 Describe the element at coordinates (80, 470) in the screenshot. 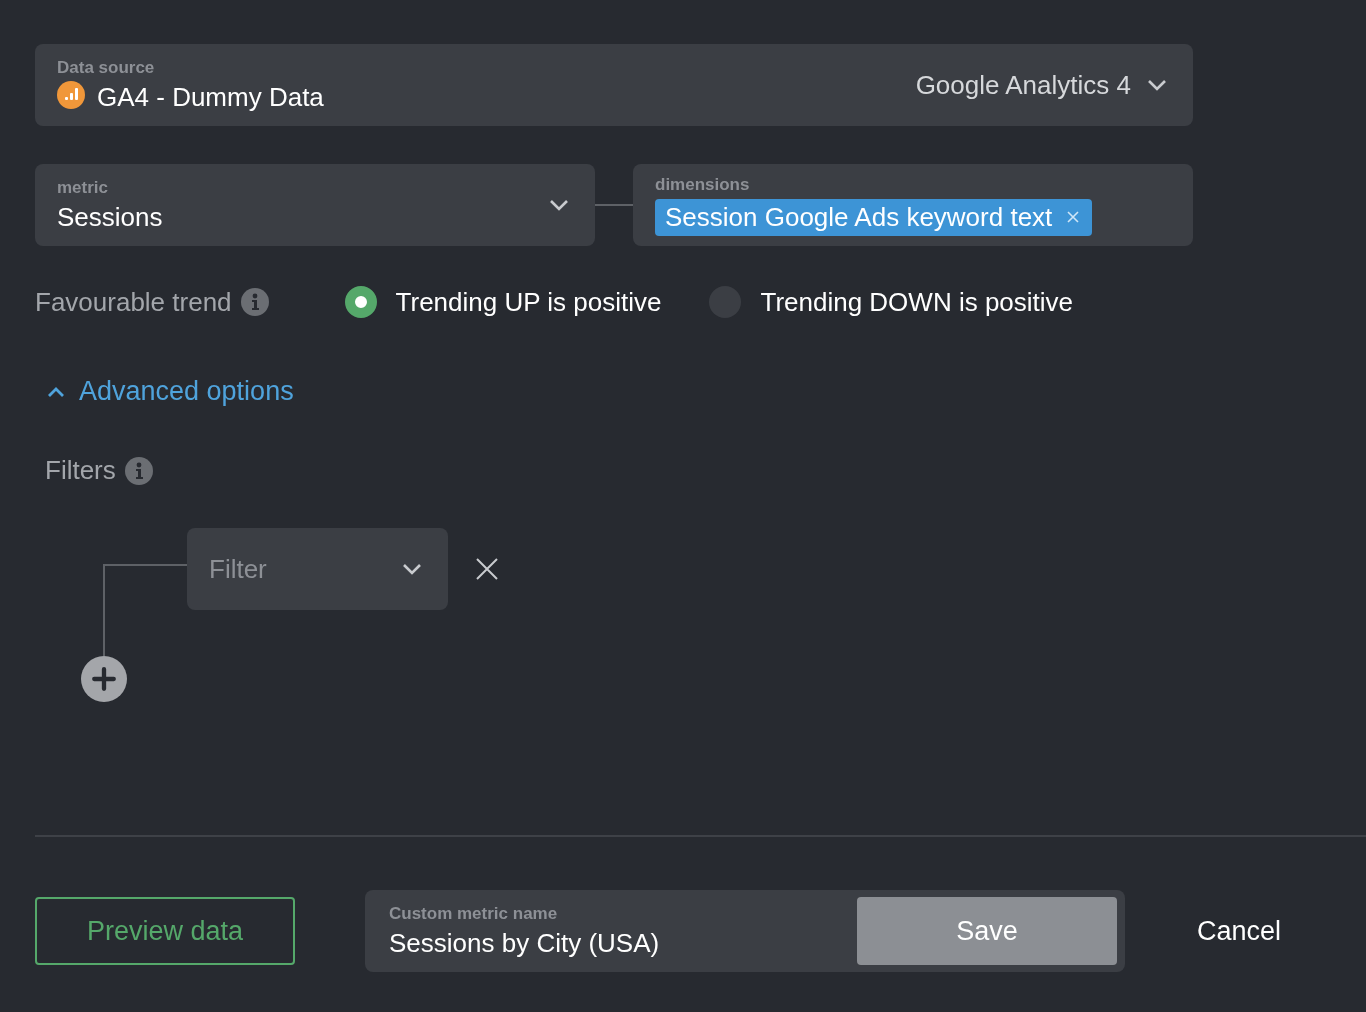

I see `filters-label: Filters` at that location.